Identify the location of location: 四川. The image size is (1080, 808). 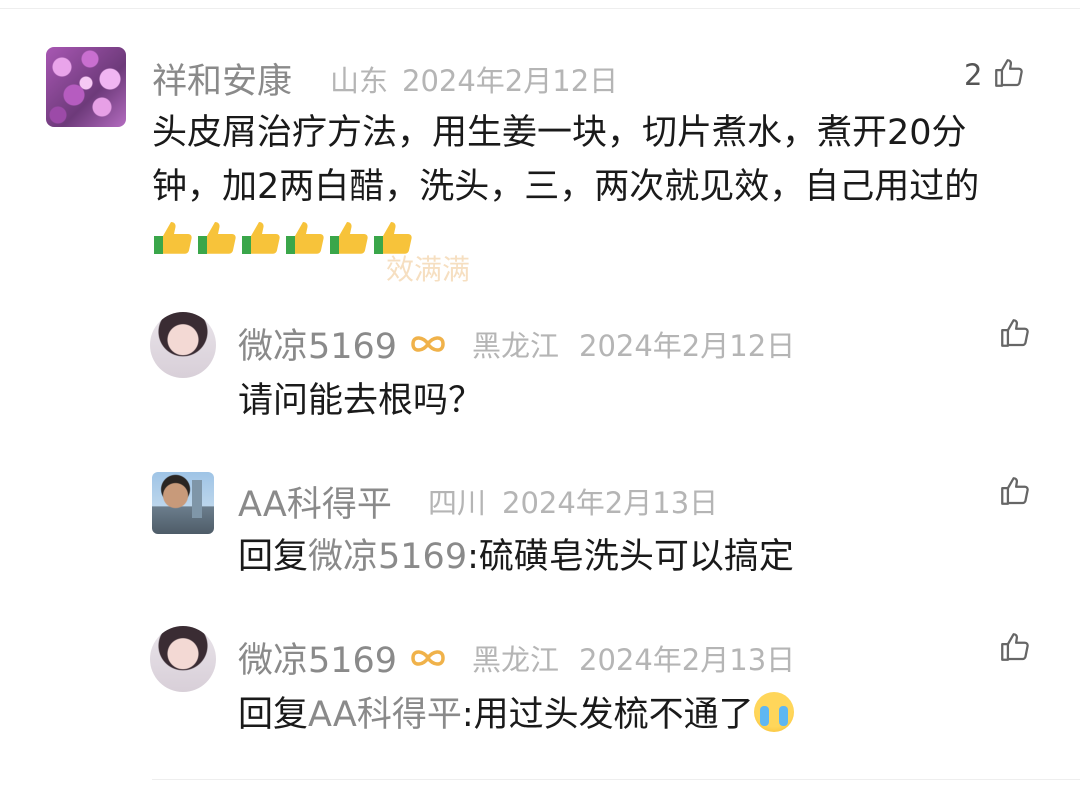
(457, 503).